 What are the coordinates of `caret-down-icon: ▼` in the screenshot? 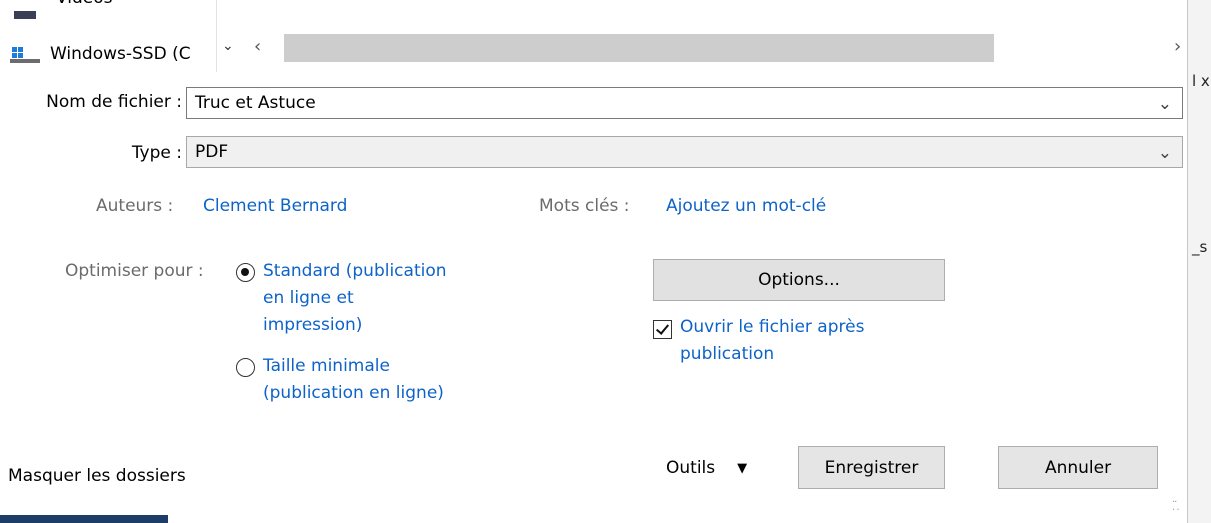 It's located at (742, 468).